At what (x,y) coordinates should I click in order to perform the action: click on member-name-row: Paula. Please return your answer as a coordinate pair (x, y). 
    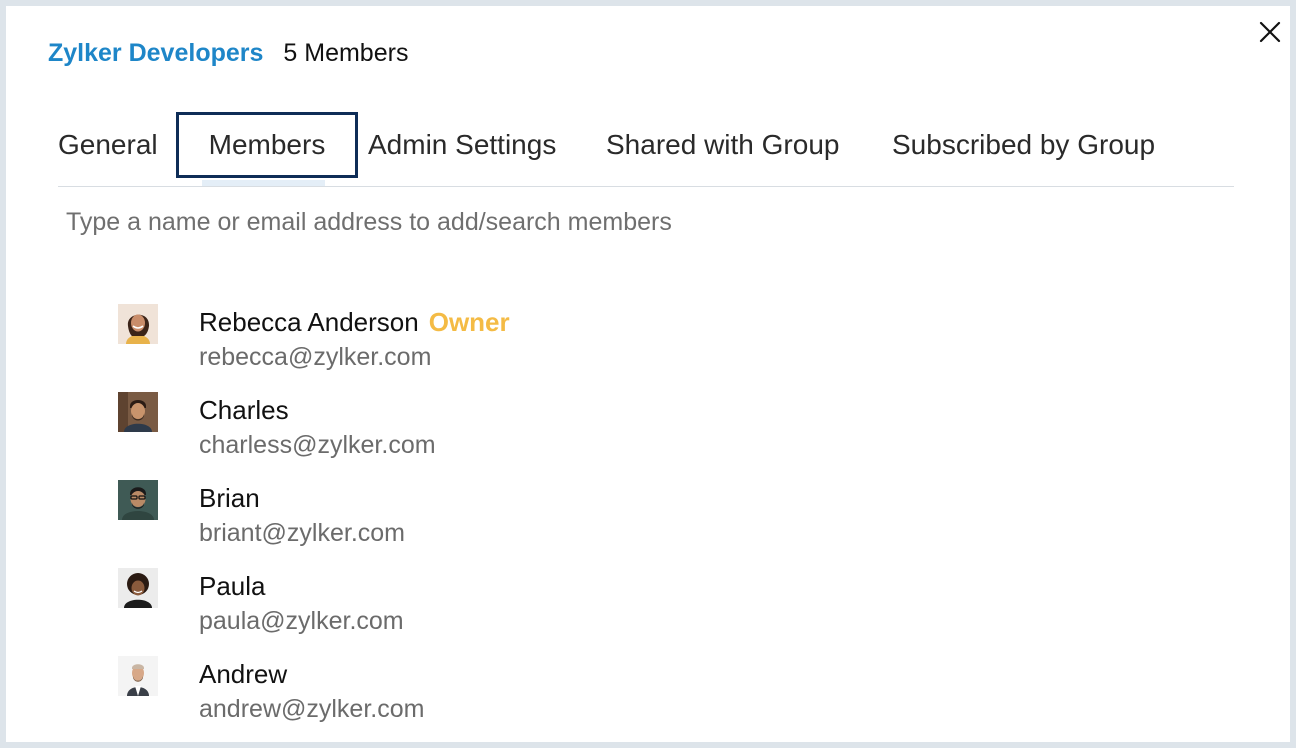
    Looking at the image, I should click on (232, 586).